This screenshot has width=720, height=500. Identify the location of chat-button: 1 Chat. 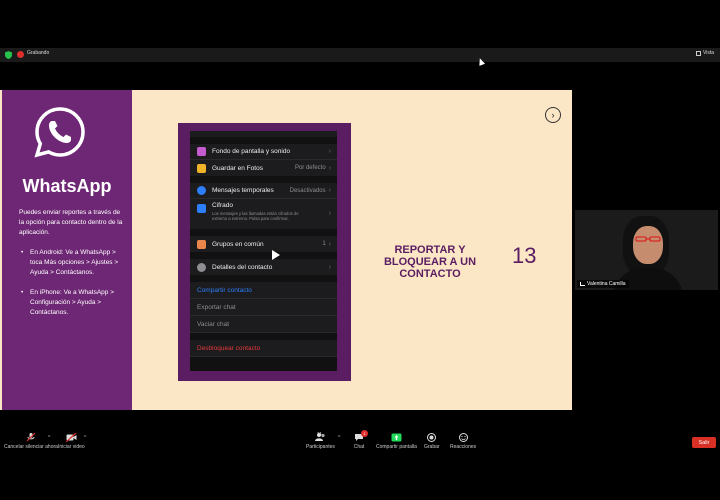
(360, 440).